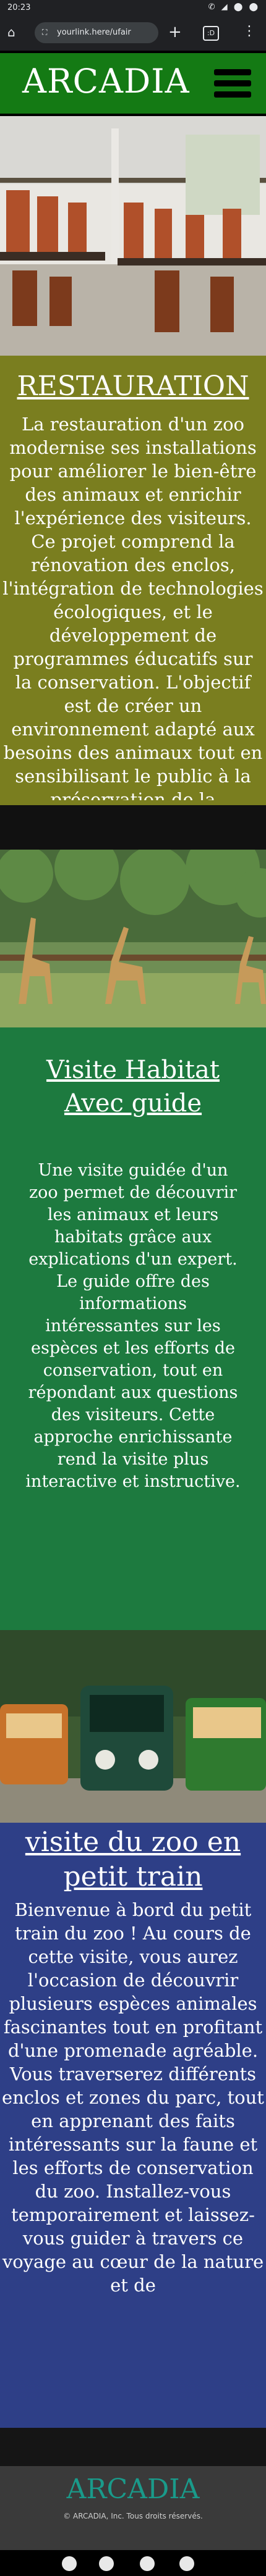 Image resolution: width=266 pixels, height=2576 pixels. Describe the element at coordinates (133, 939) in the screenshot. I see `giraffes-photo` at that location.